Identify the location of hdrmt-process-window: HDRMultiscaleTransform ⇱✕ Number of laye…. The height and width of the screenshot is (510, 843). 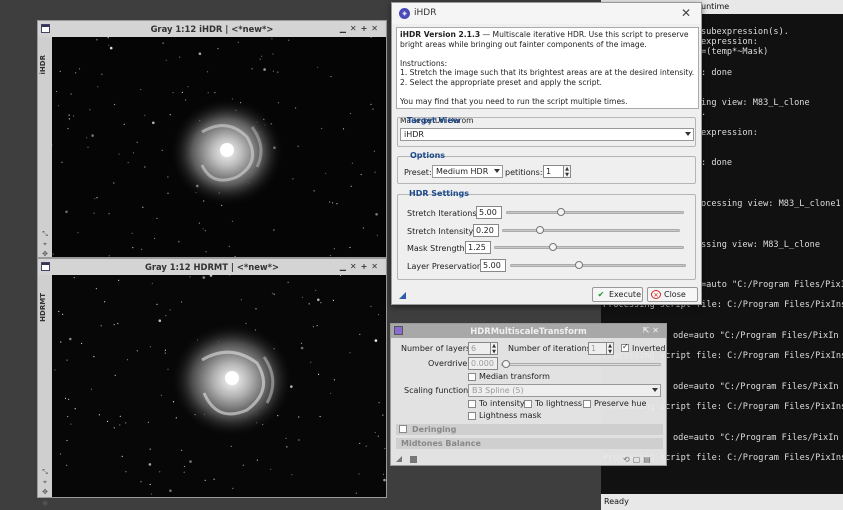
(528, 394).